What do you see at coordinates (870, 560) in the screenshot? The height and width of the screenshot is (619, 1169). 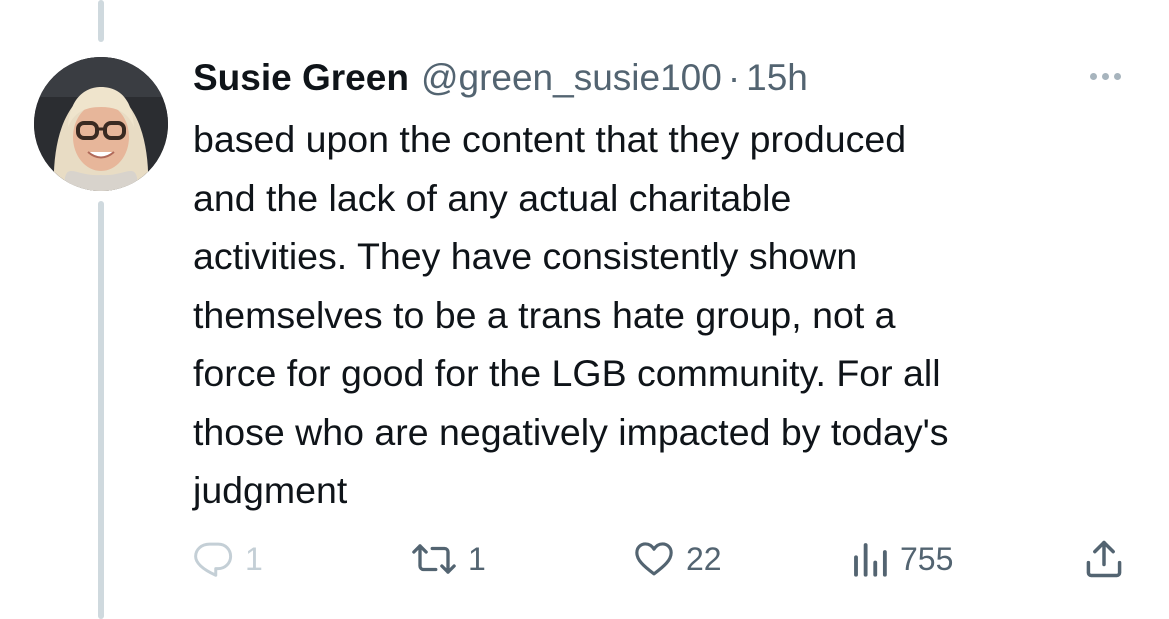 I see `views-bar-chart-icon` at bounding box center [870, 560].